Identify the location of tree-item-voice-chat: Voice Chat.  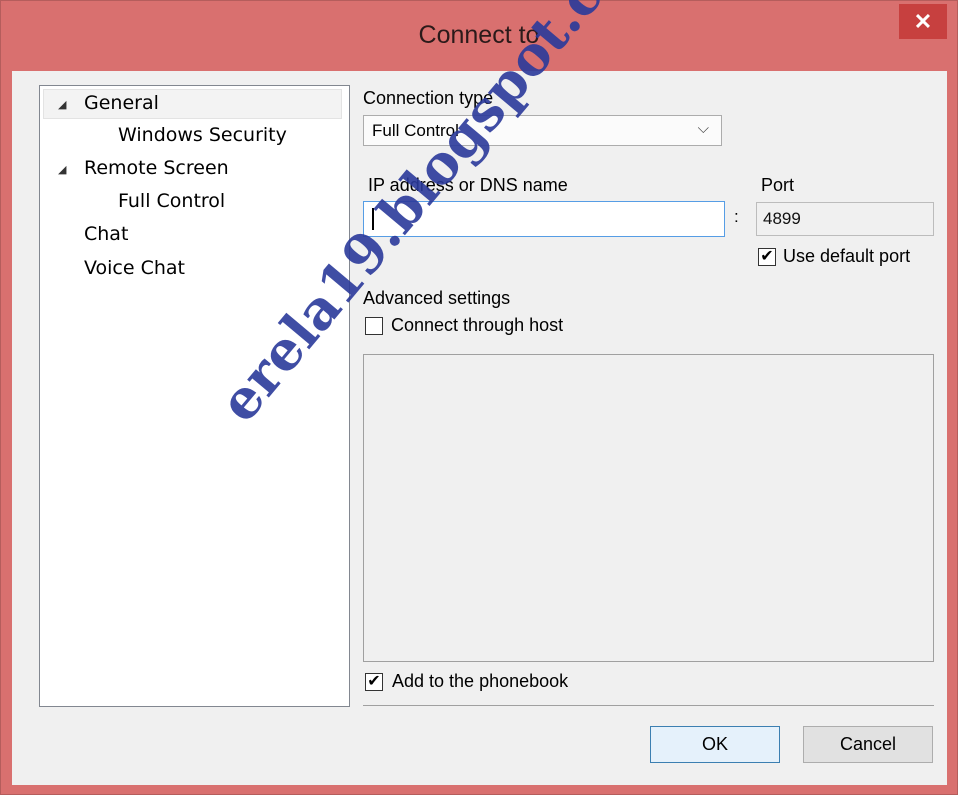
(134, 268).